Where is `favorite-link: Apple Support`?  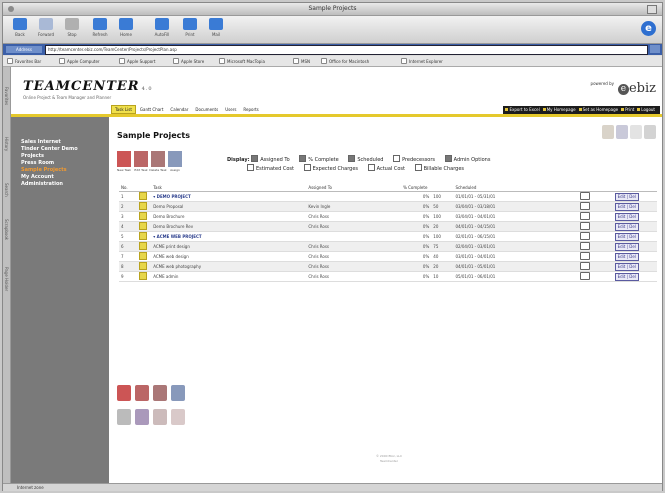 favorite-link: Apple Support is located at coordinates (137, 61).